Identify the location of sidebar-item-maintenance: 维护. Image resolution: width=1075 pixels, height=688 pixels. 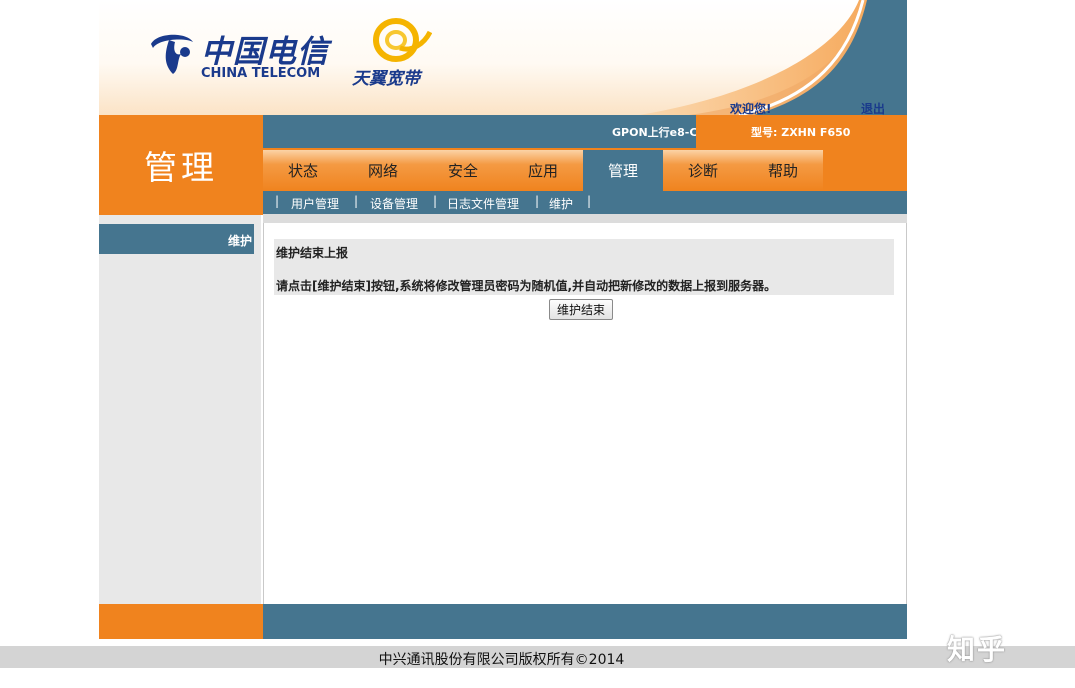
(176, 239).